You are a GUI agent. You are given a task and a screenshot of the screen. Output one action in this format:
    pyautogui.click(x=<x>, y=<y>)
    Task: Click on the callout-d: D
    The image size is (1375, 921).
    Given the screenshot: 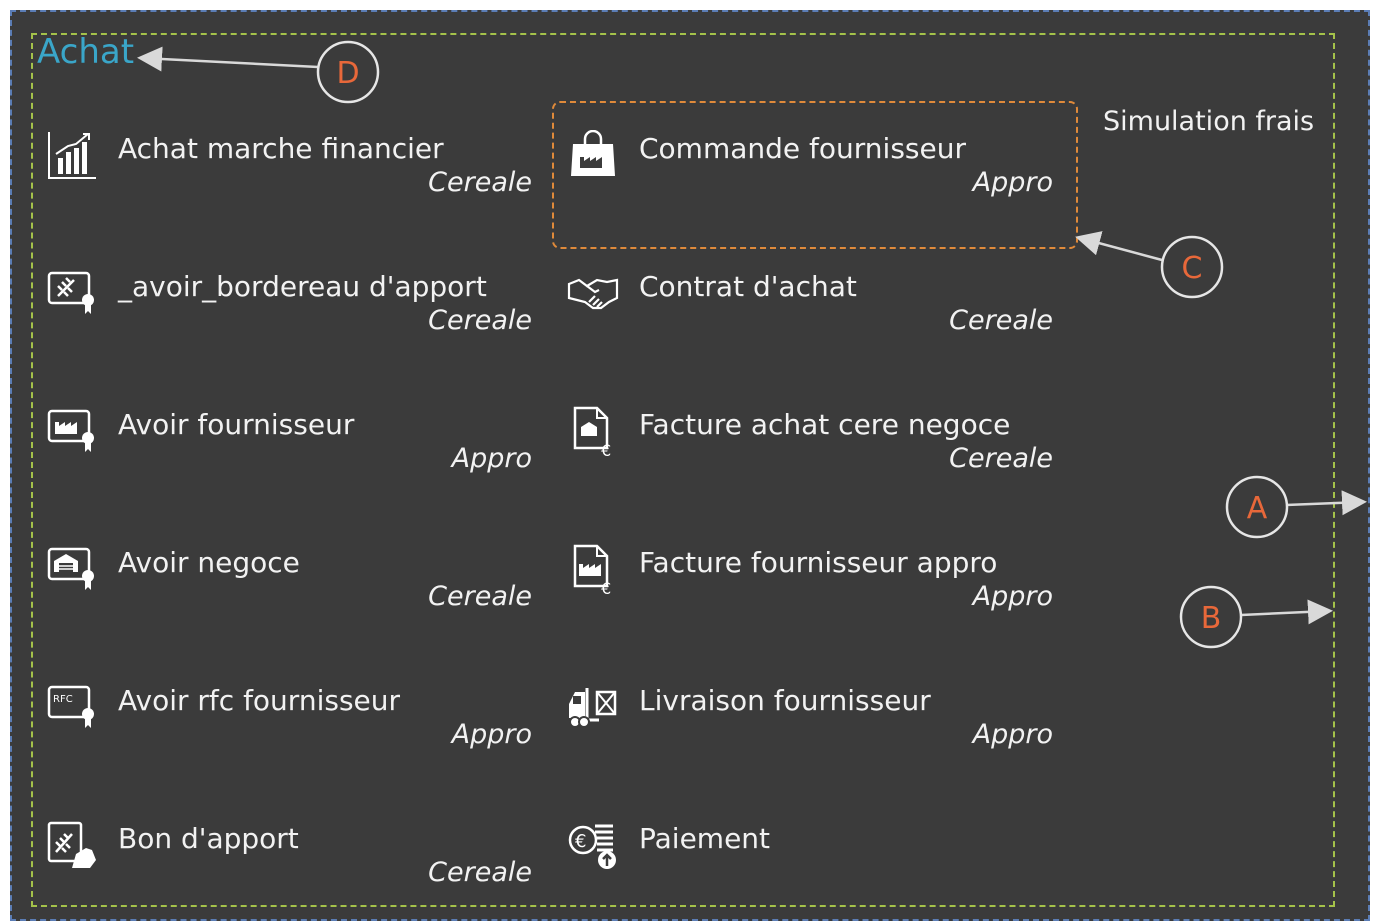 What is the action you would take?
    pyautogui.click(x=258, y=72)
    